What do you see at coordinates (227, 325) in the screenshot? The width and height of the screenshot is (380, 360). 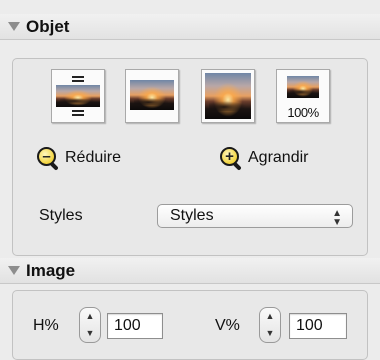 I see `v-percent-label: V%` at bounding box center [227, 325].